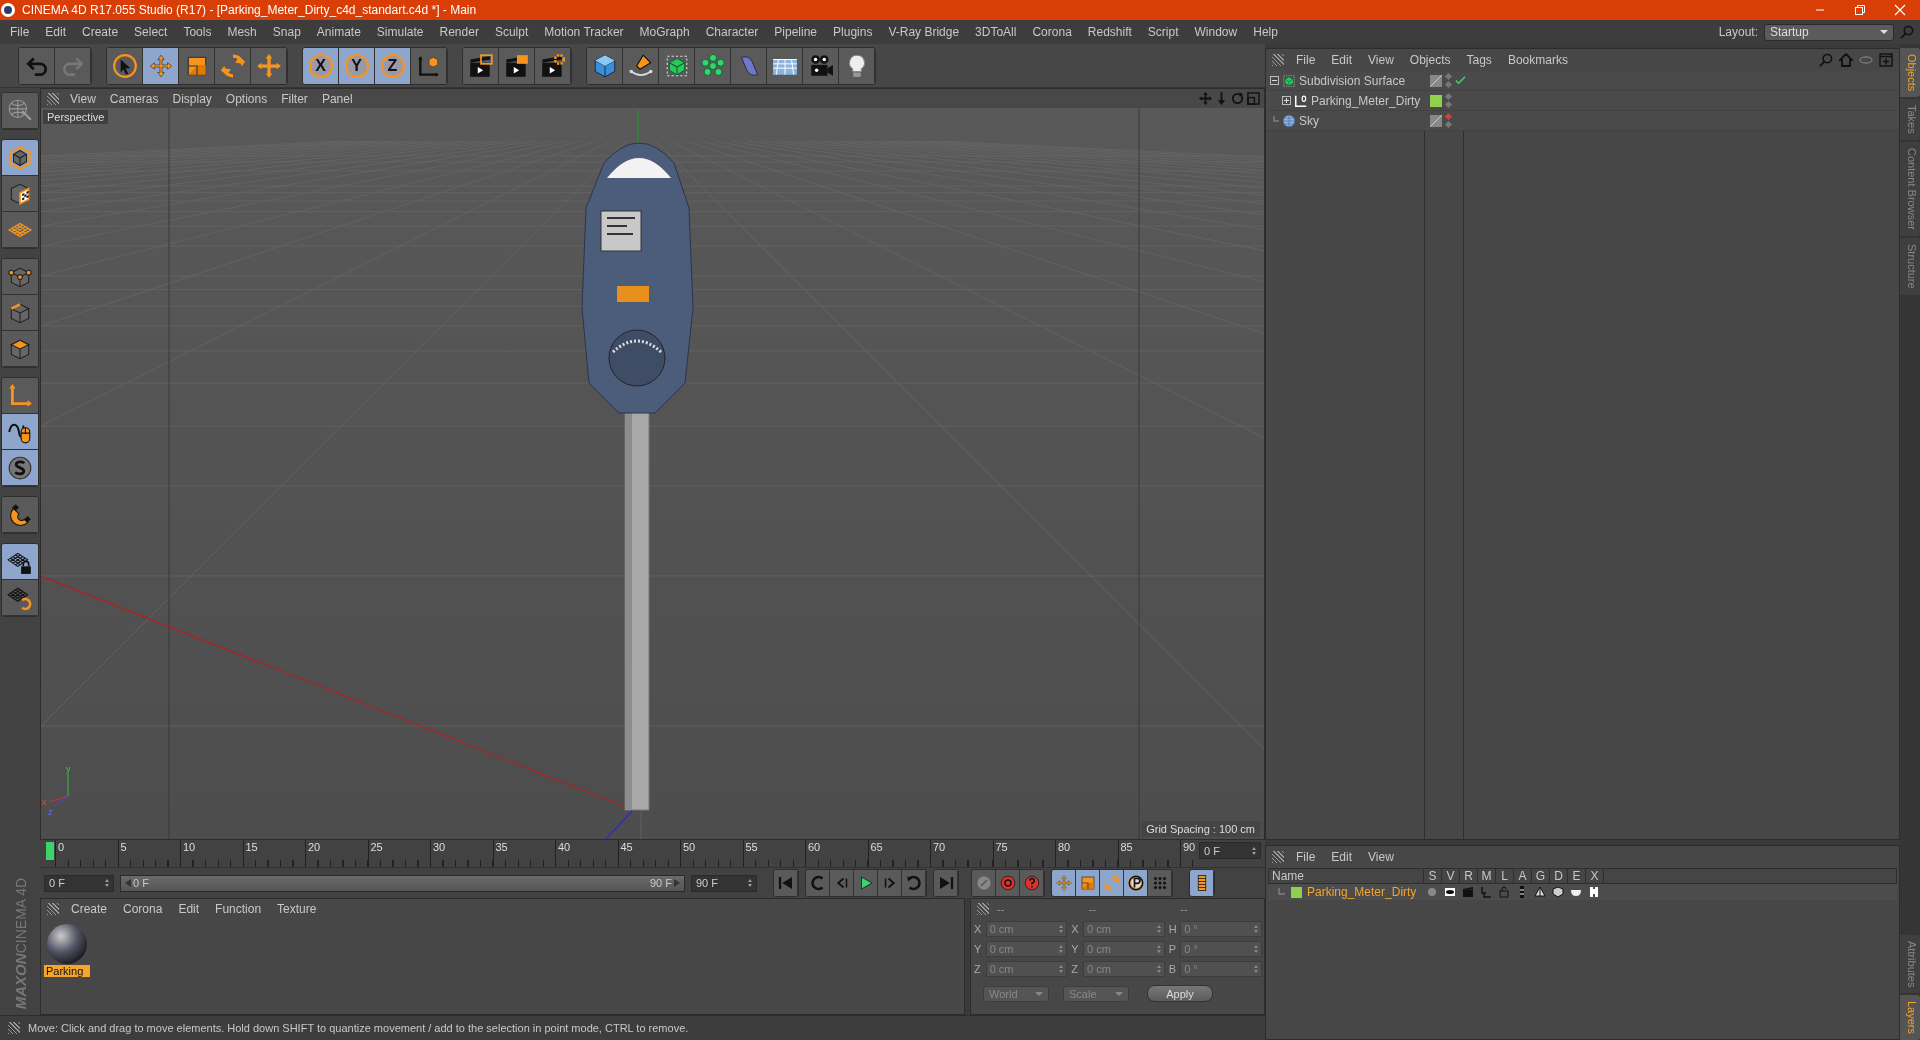 The height and width of the screenshot is (1040, 1920). I want to click on solo-dot-icon, so click(1432, 892).